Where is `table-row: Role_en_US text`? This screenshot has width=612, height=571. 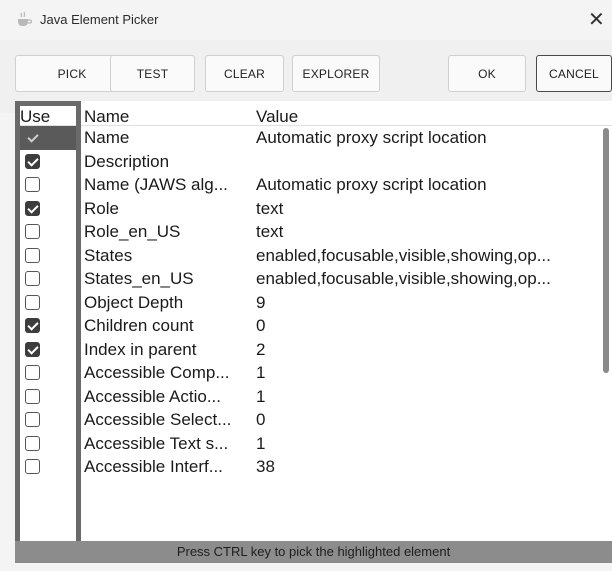 table-row: Role_en_US text is located at coordinates (314, 232).